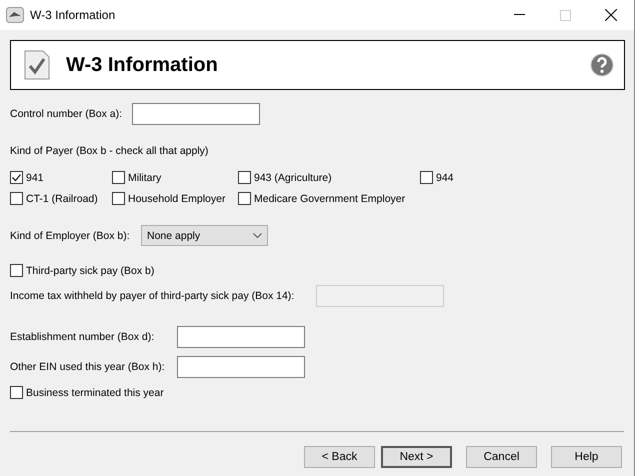  Describe the element at coordinates (153, 296) in the screenshot. I see `field-label: Income tax withheld by payer of third-party sick pay (Box 14):` at that location.